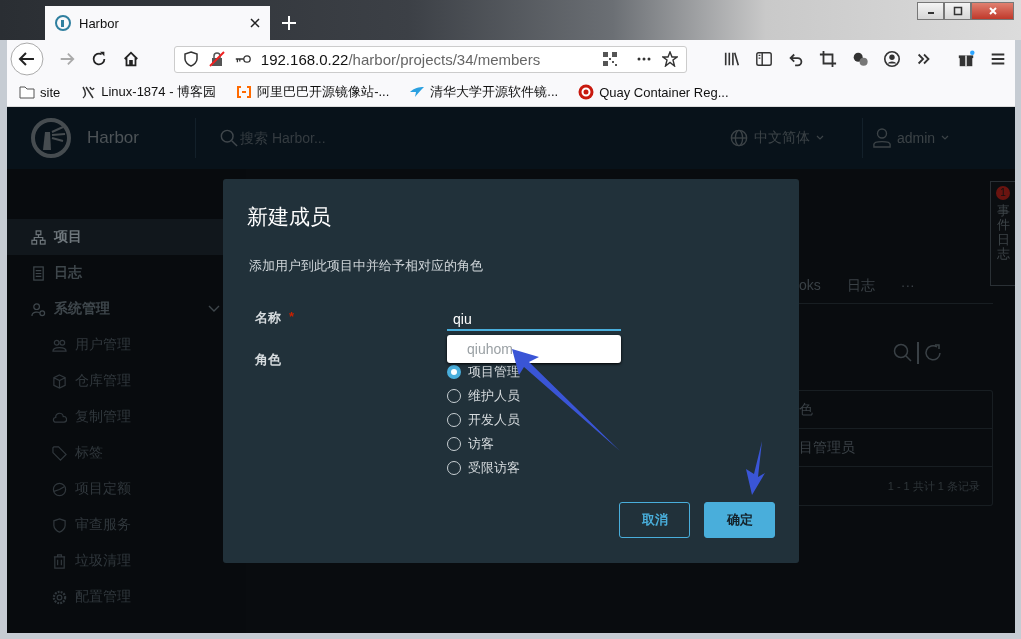  What do you see at coordinates (481, 444) in the screenshot?
I see `radio-label: 访客` at bounding box center [481, 444].